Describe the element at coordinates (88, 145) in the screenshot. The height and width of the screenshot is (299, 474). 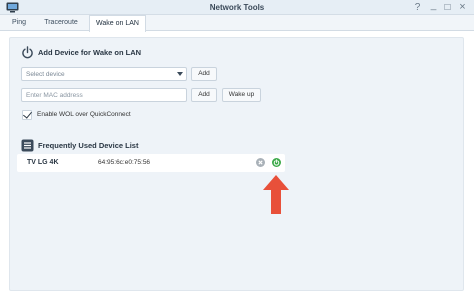
I see `device-list-section-title: Frequently Used Device List` at that location.